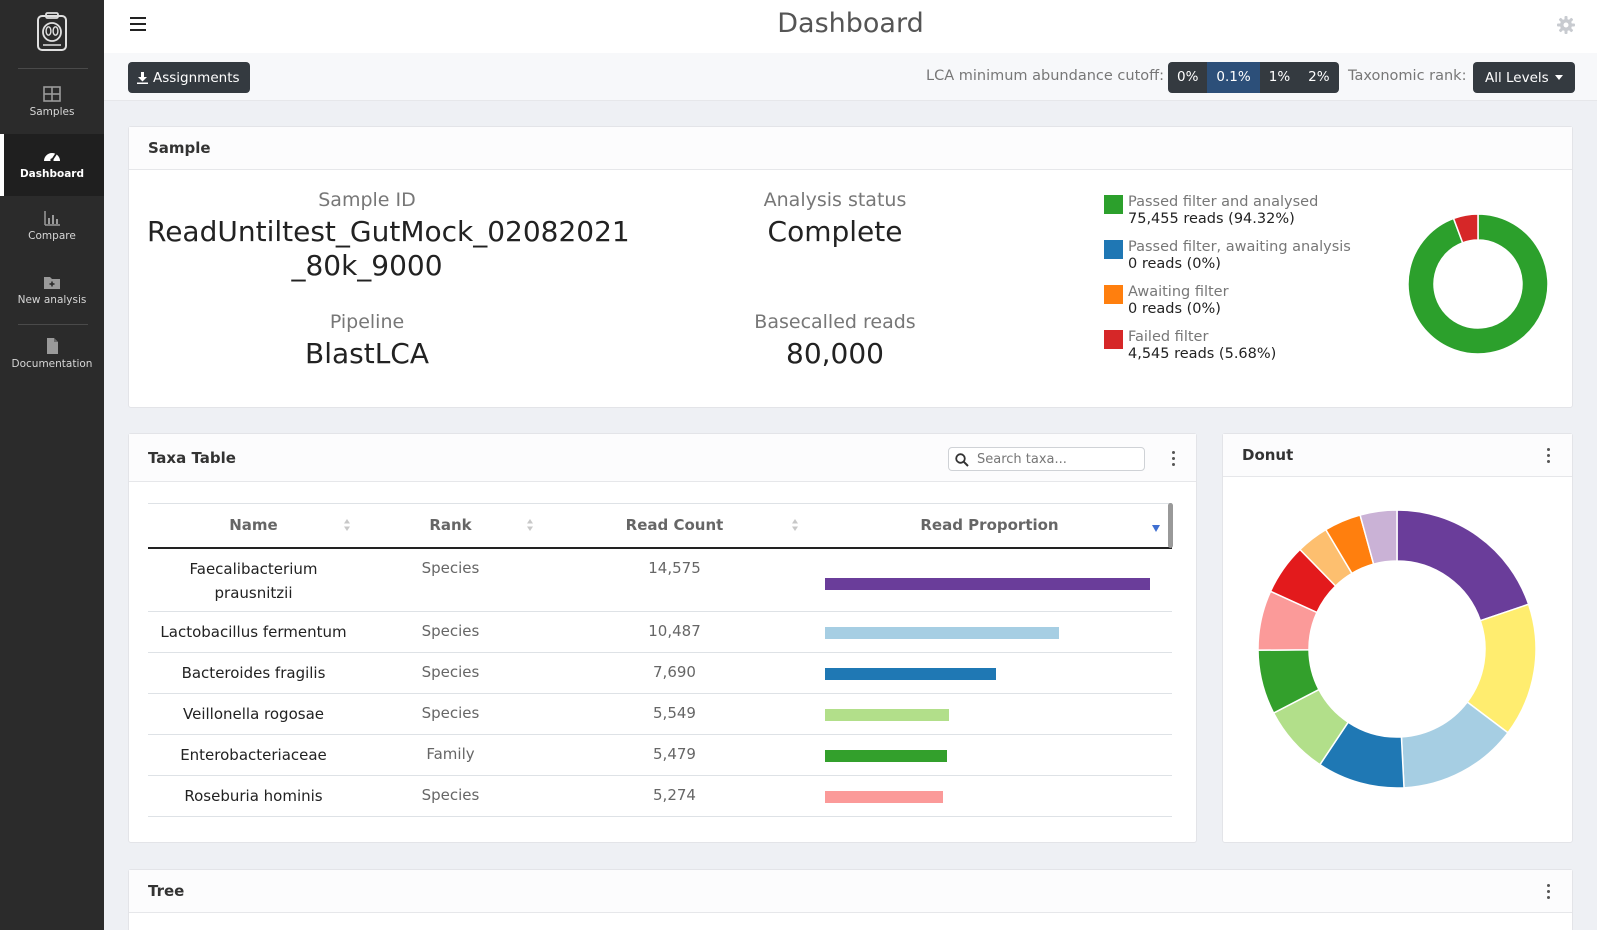 The width and height of the screenshot is (1597, 930). What do you see at coordinates (253, 796) in the screenshot?
I see `taxon-name: Roseburia hominis` at bounding box center [253, 796].